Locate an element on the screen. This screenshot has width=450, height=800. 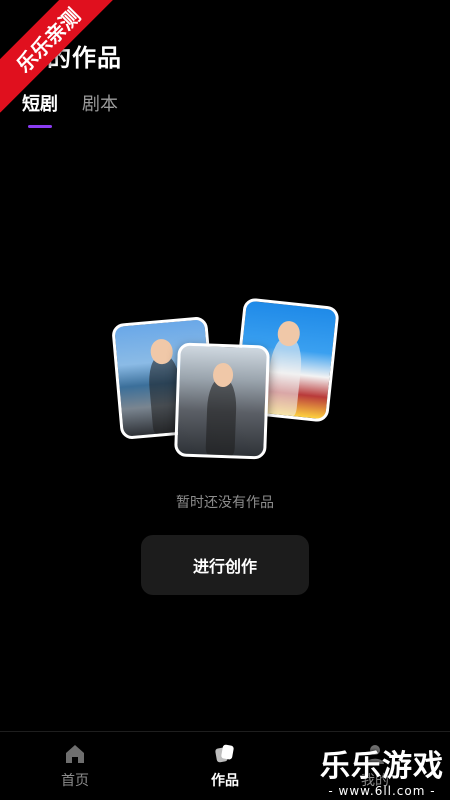
tab-short-drama: 短剧 is located at coordinates (40, 103).